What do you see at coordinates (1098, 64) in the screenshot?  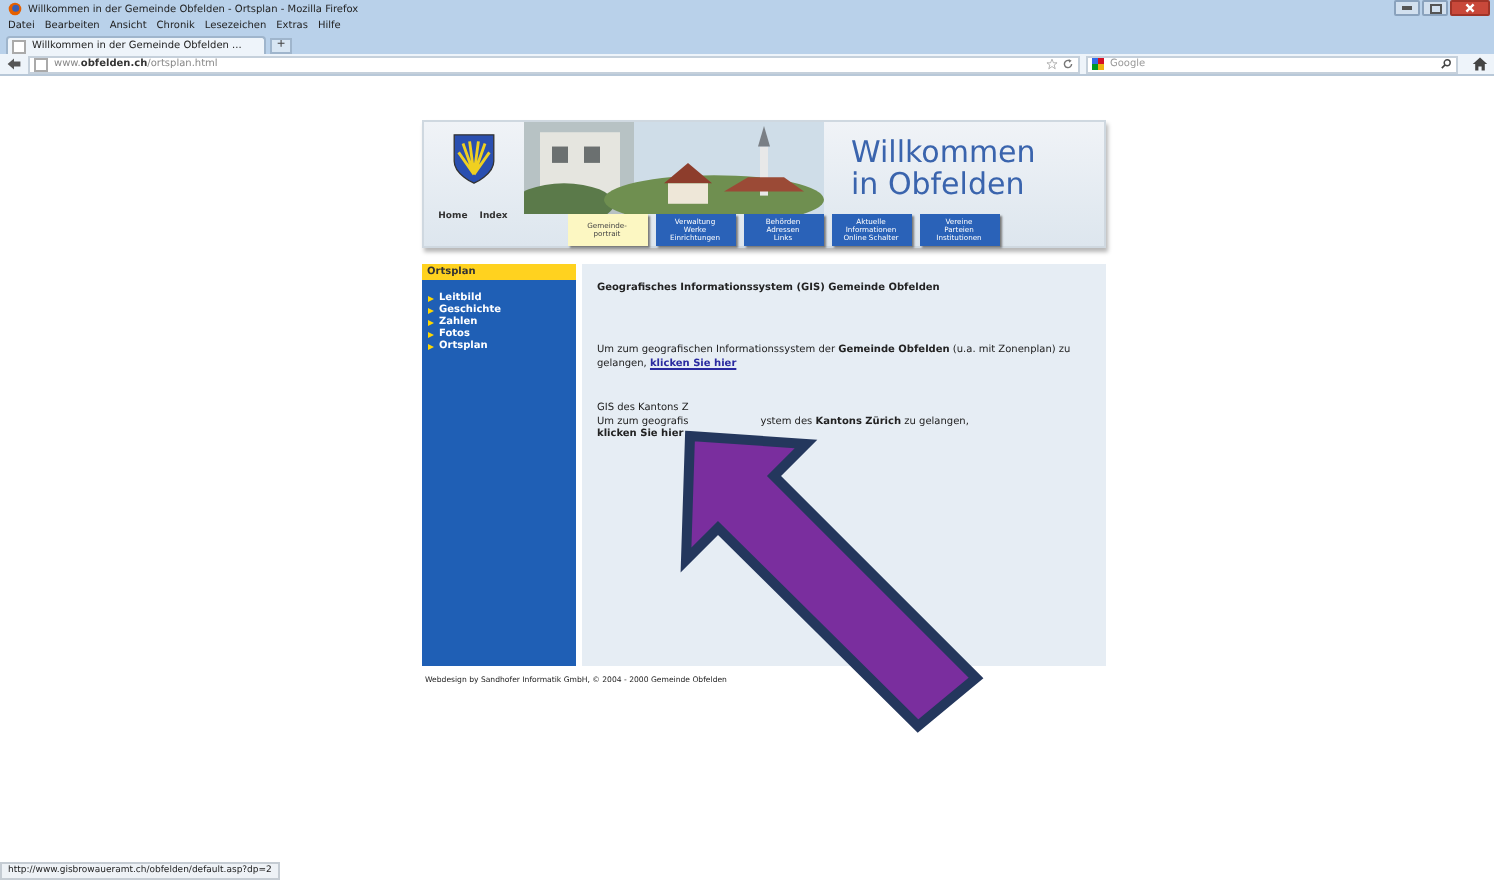 I see `search-engine-icon` at bounding box center [1098, 64].